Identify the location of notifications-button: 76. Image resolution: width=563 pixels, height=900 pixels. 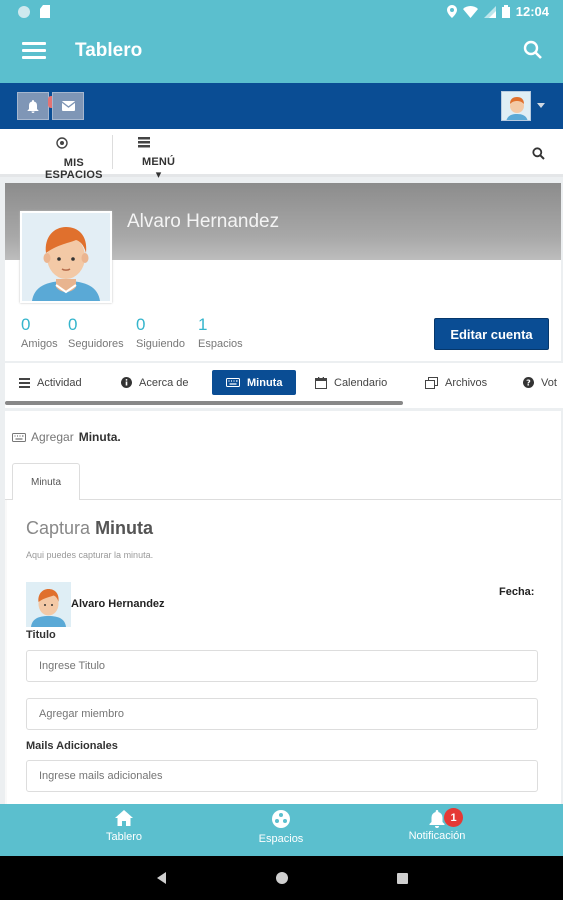
(42, 106).